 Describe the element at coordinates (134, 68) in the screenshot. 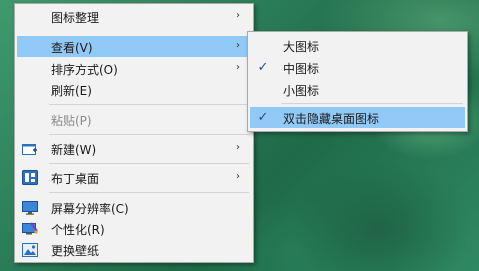

I see `menu-item-sort-by: 排序方式(O) ›` at that location.